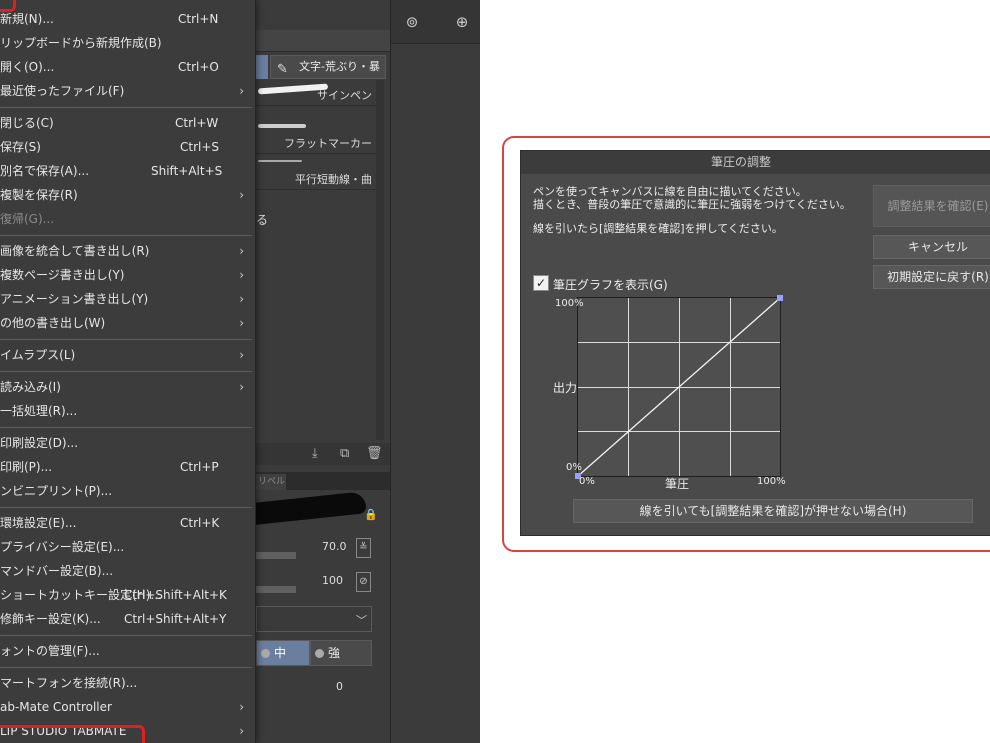 Image resolution: width=990 pixels, height=743 pixels. Describe the element at coordinates (126, 323) in the screenshot. I see `menu-item-export-other: の他の書き出し(W) ›` at that location.